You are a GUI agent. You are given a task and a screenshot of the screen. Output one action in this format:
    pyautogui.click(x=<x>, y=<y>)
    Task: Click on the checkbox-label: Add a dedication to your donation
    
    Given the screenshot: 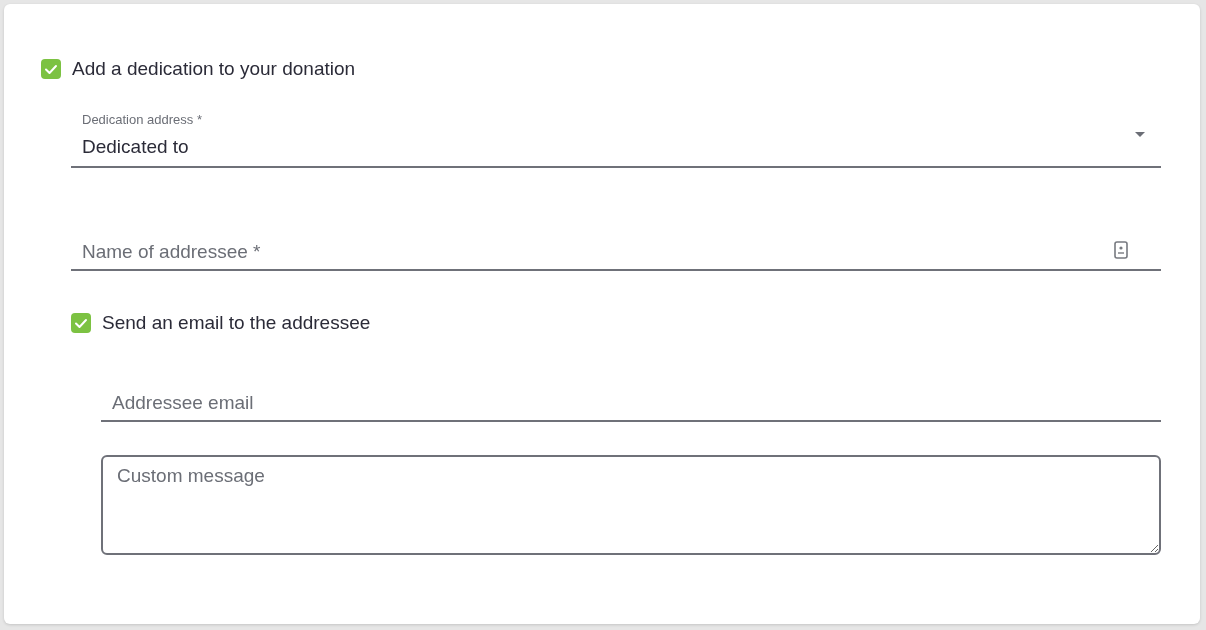 What is the action you would take?
    pyautogui.click(x=214, y=69)
    